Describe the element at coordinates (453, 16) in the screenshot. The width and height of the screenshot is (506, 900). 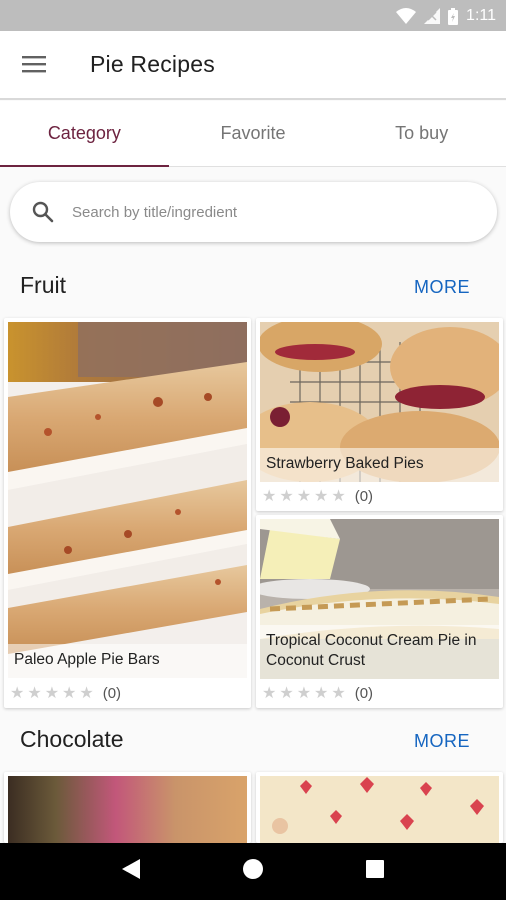
I see `battery-icon` at that location.